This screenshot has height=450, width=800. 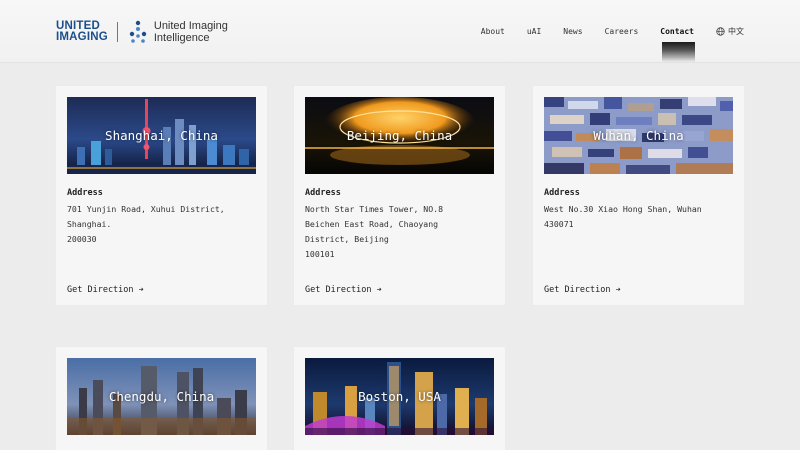 What do you see at coordinates (572, 31) in the screenshot?
I see `nav-news: News` at bounding box center [572, 31].